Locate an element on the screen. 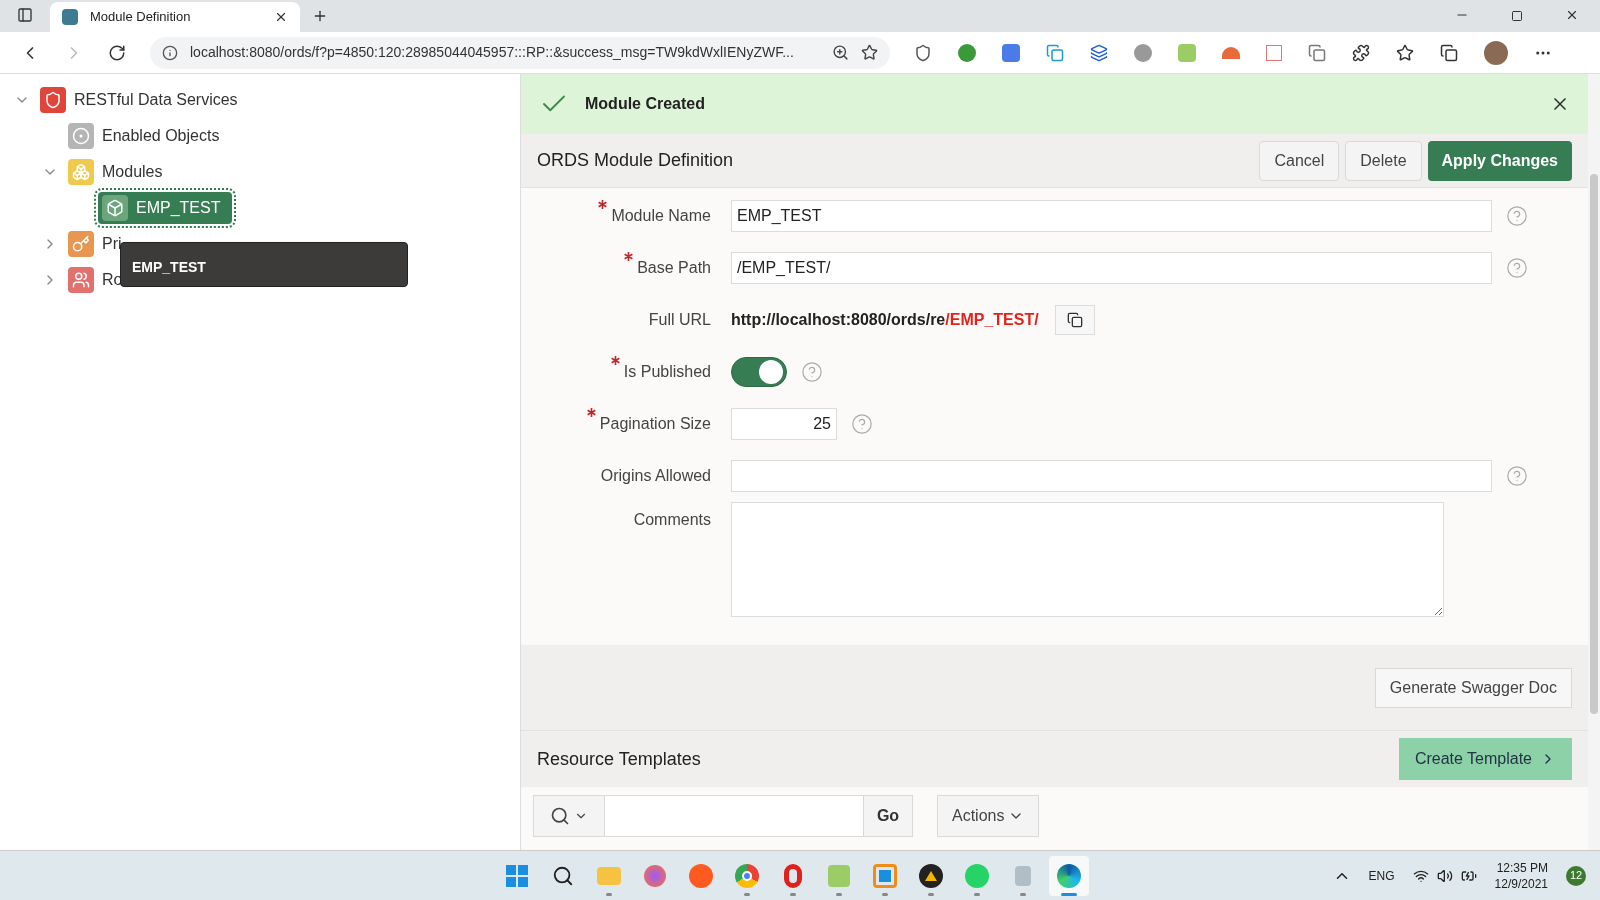  tab-actions-icon is located at coordinates (25, 15).